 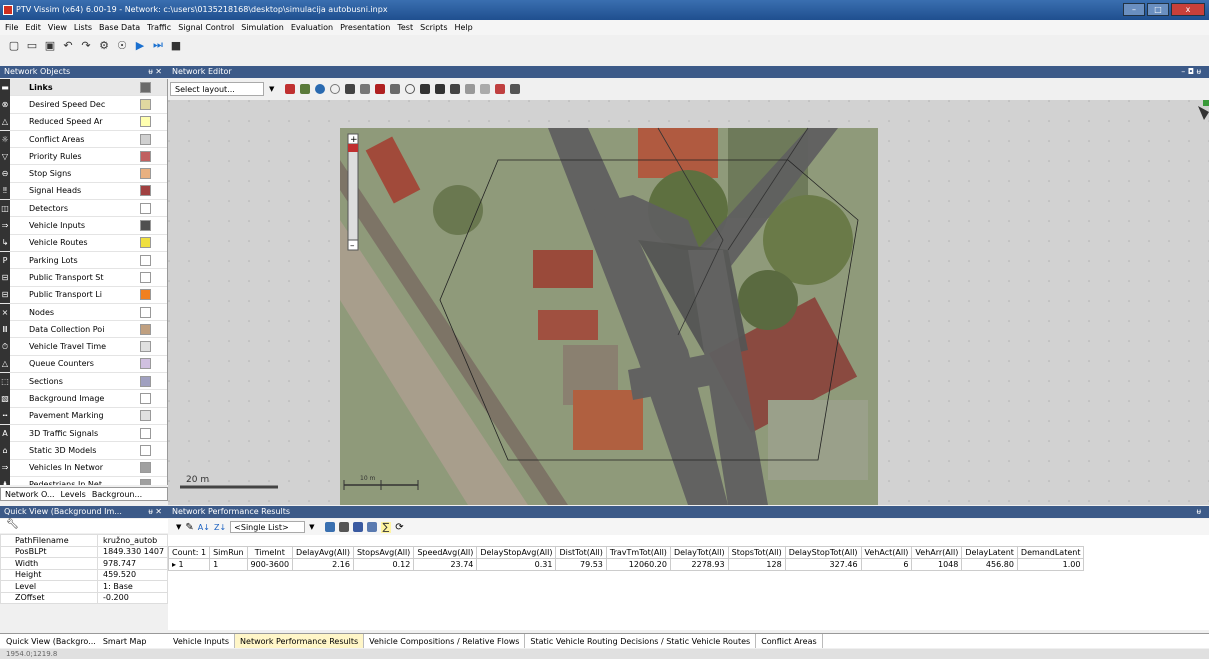 I want to click on zoom-out-icon, so click(x=410, y=89).